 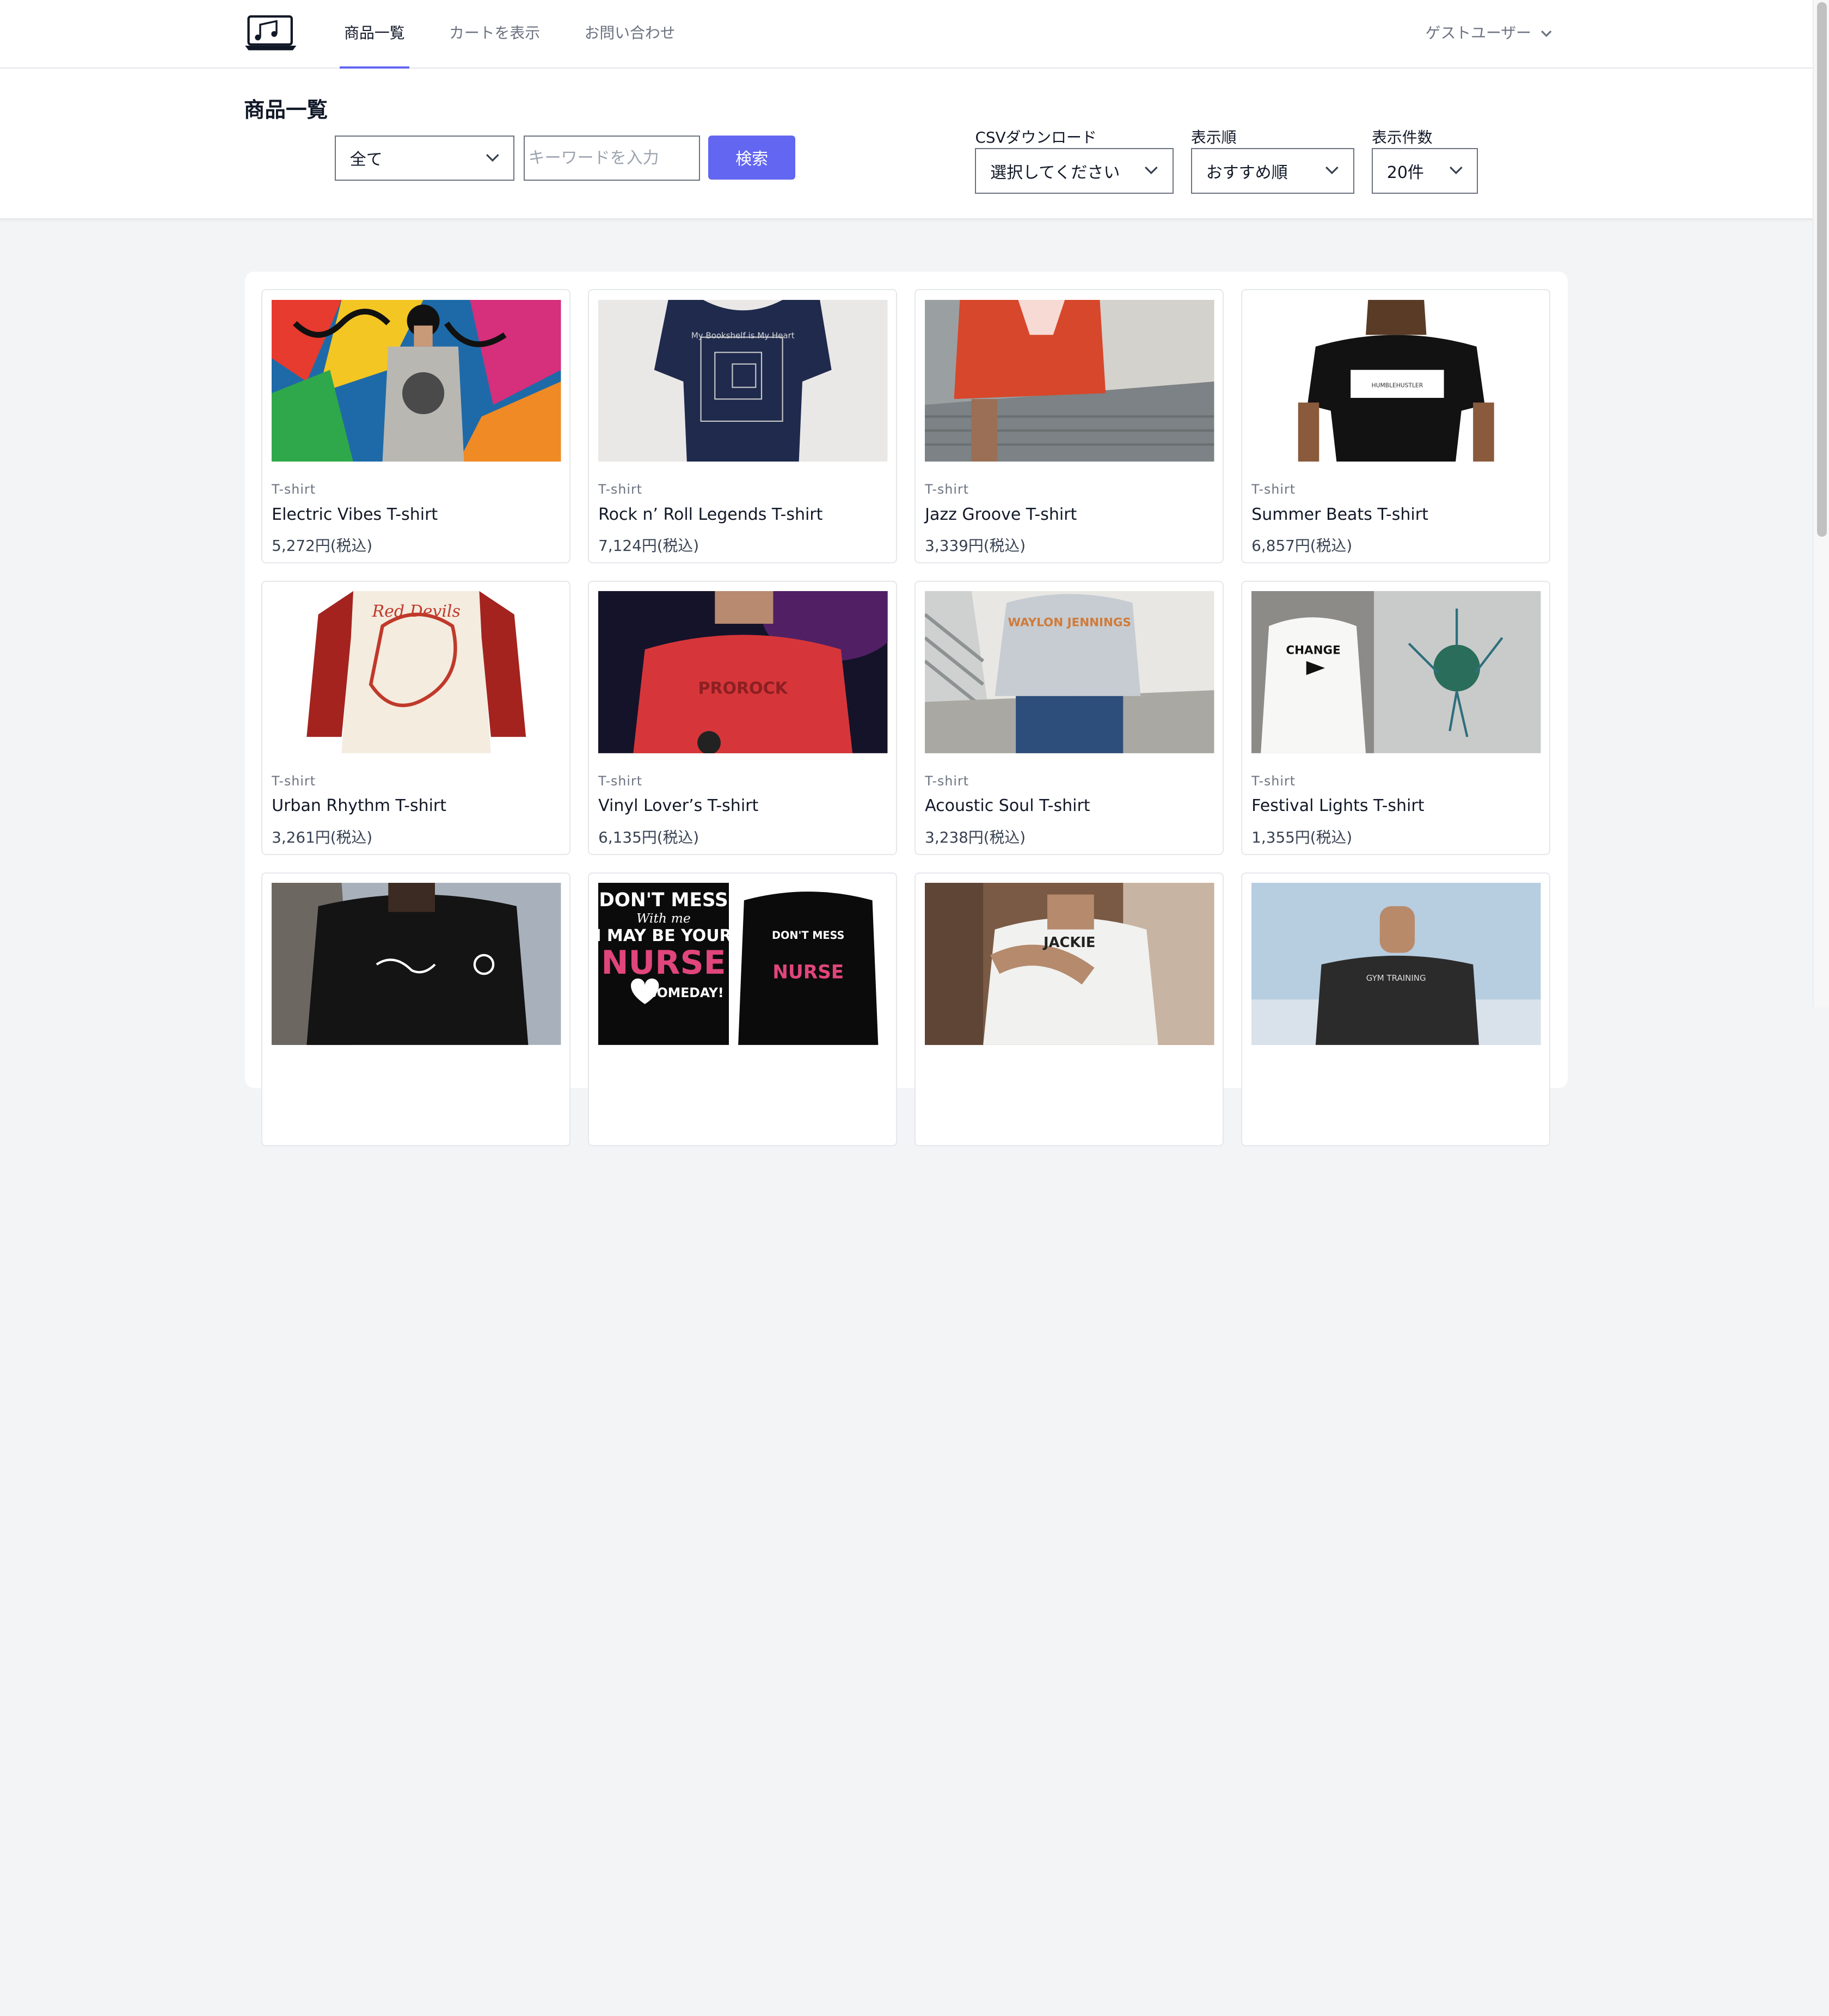 What do you see at coordinates (1337, 805) in the screenshot?
I see `product-name: Festival Lights T-shirt` at bounding box center [1337, 805].